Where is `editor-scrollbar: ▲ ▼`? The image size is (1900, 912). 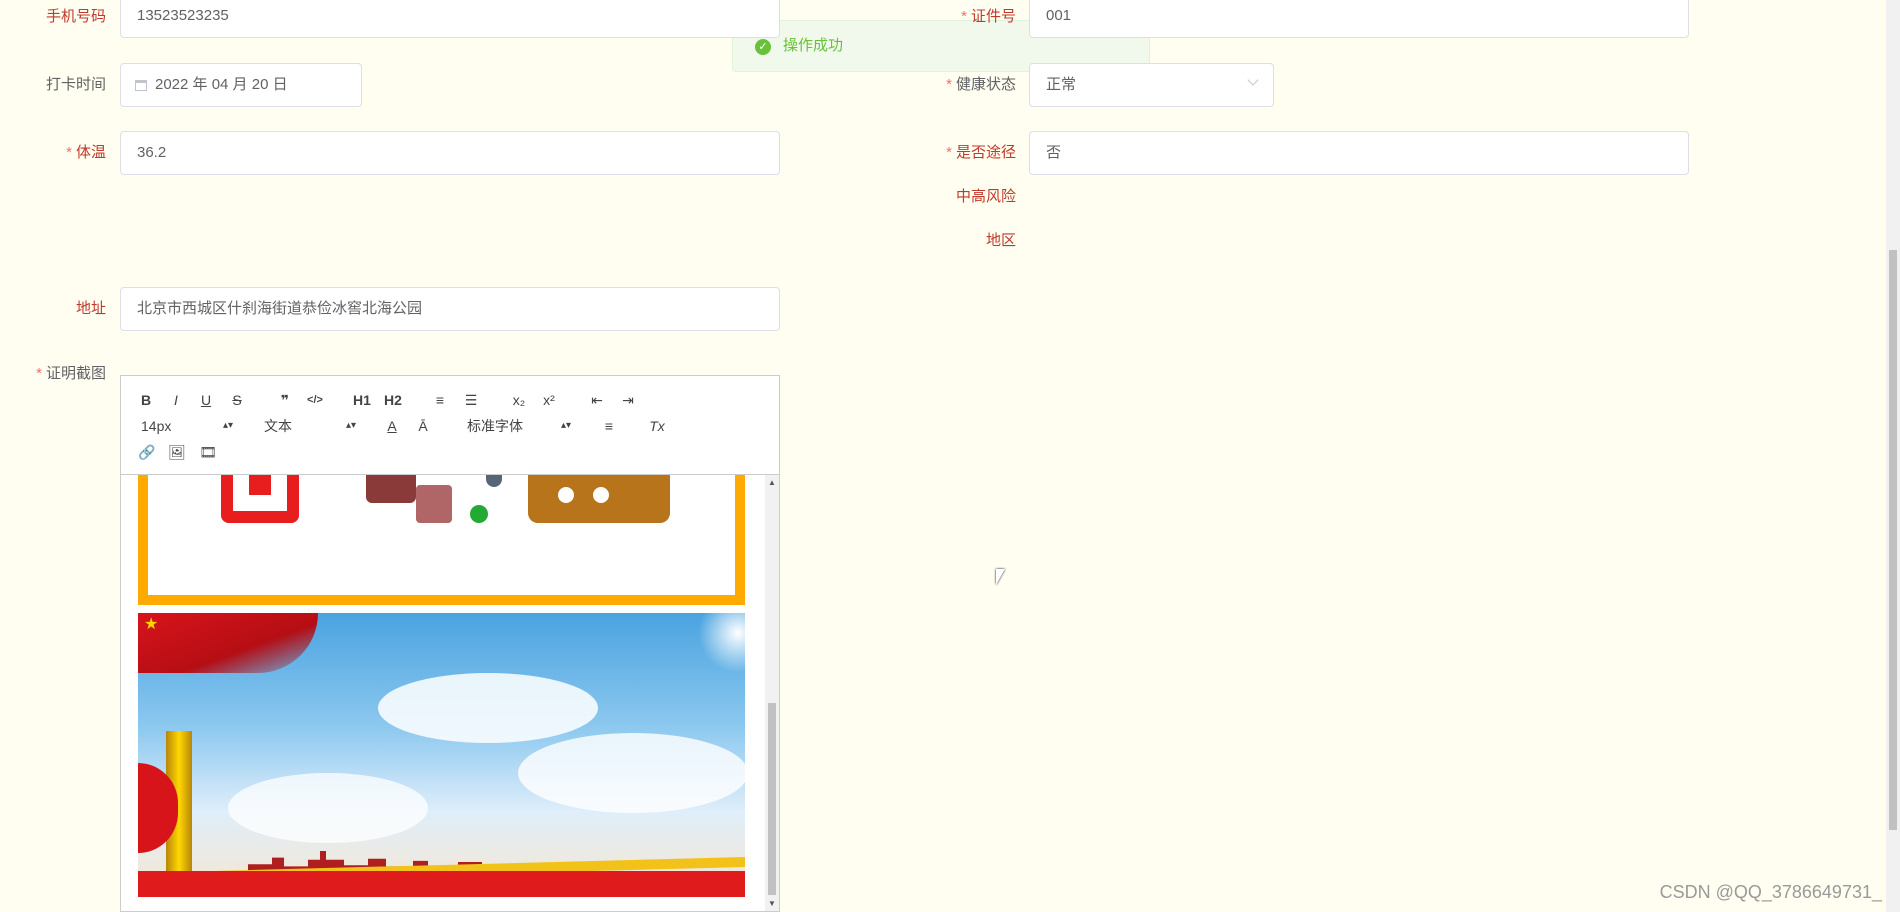
editor-scrollbar: ▲ ▼ is located at coordinates (772, 693).